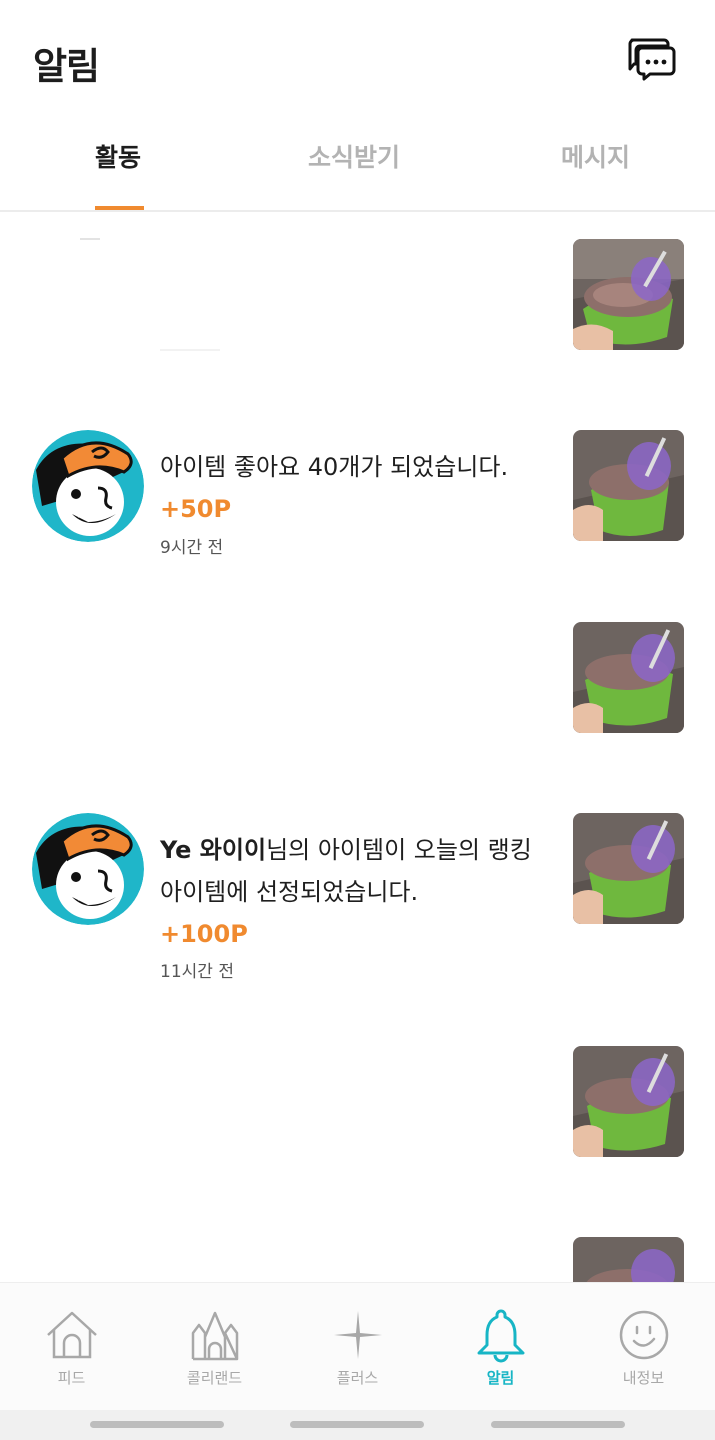 This screenshot has height=1440, width=715. I want to click on nav-my-info: 내정보, so click(643, 1347).